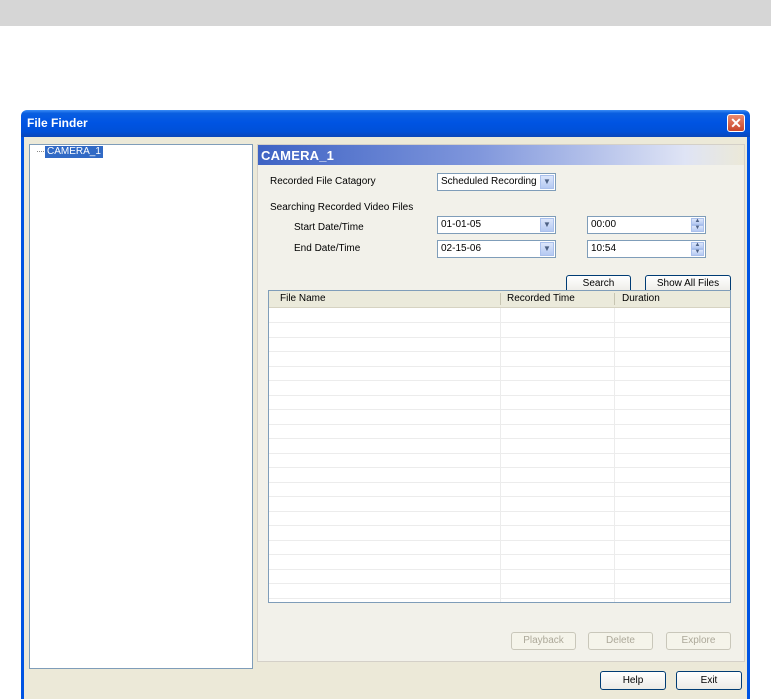 Image resolution: width=771 pixels, height=699 pixels. I want to click on end-date-value: 02-15-06, so click(461, 248).